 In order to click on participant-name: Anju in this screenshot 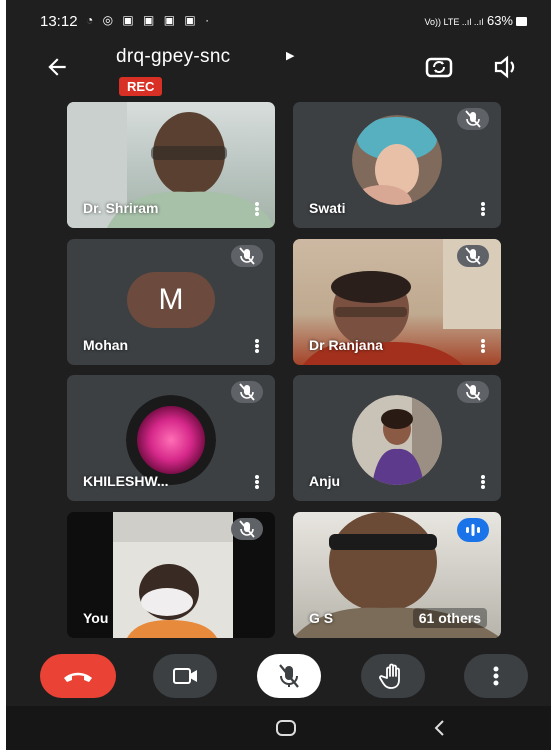, I will do `click(325, 481)`.